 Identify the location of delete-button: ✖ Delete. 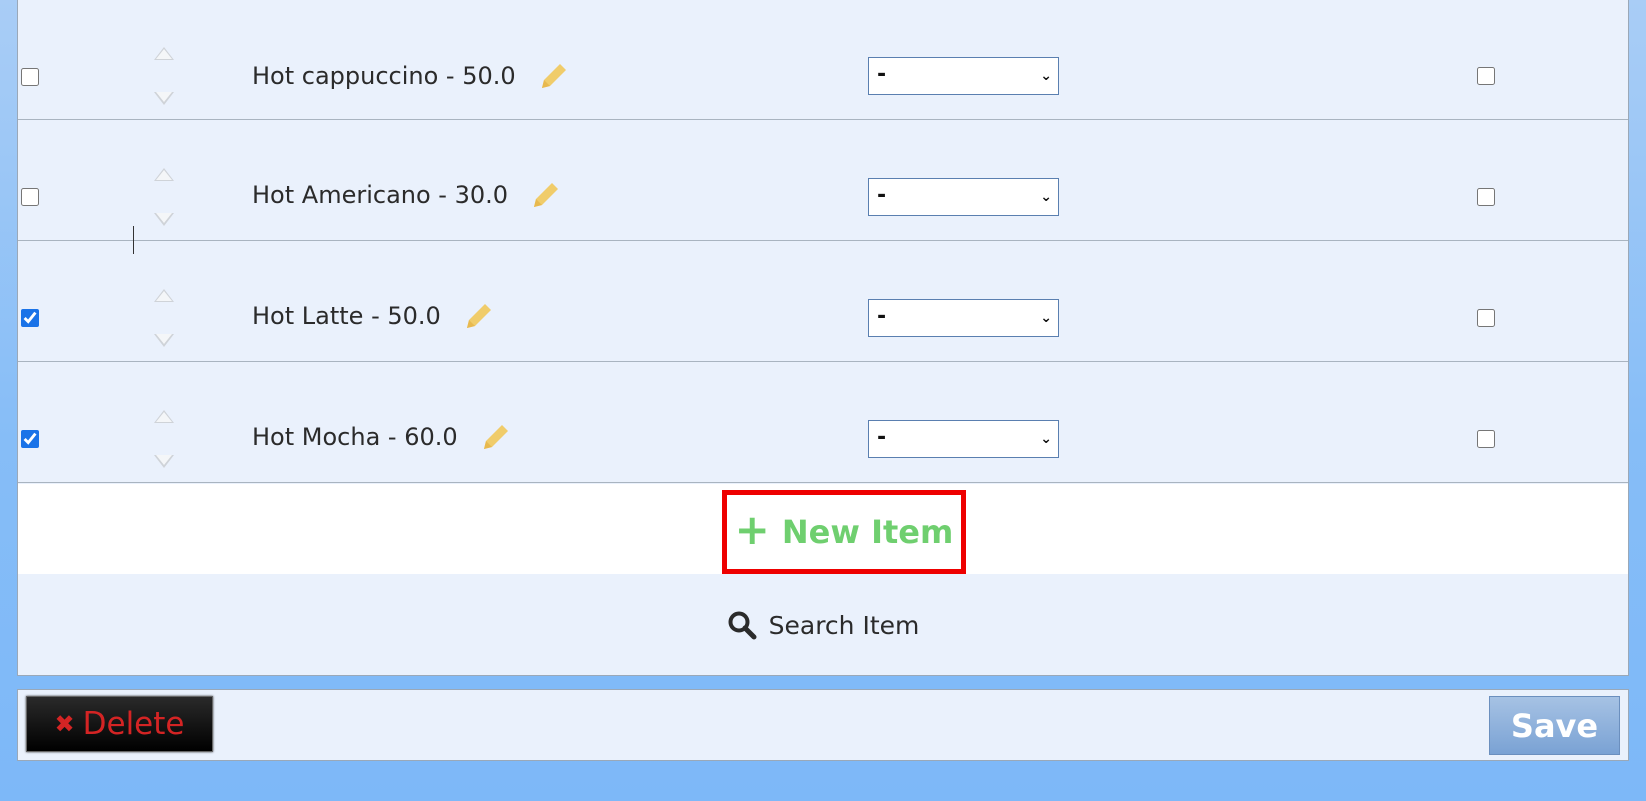
(119, 724).